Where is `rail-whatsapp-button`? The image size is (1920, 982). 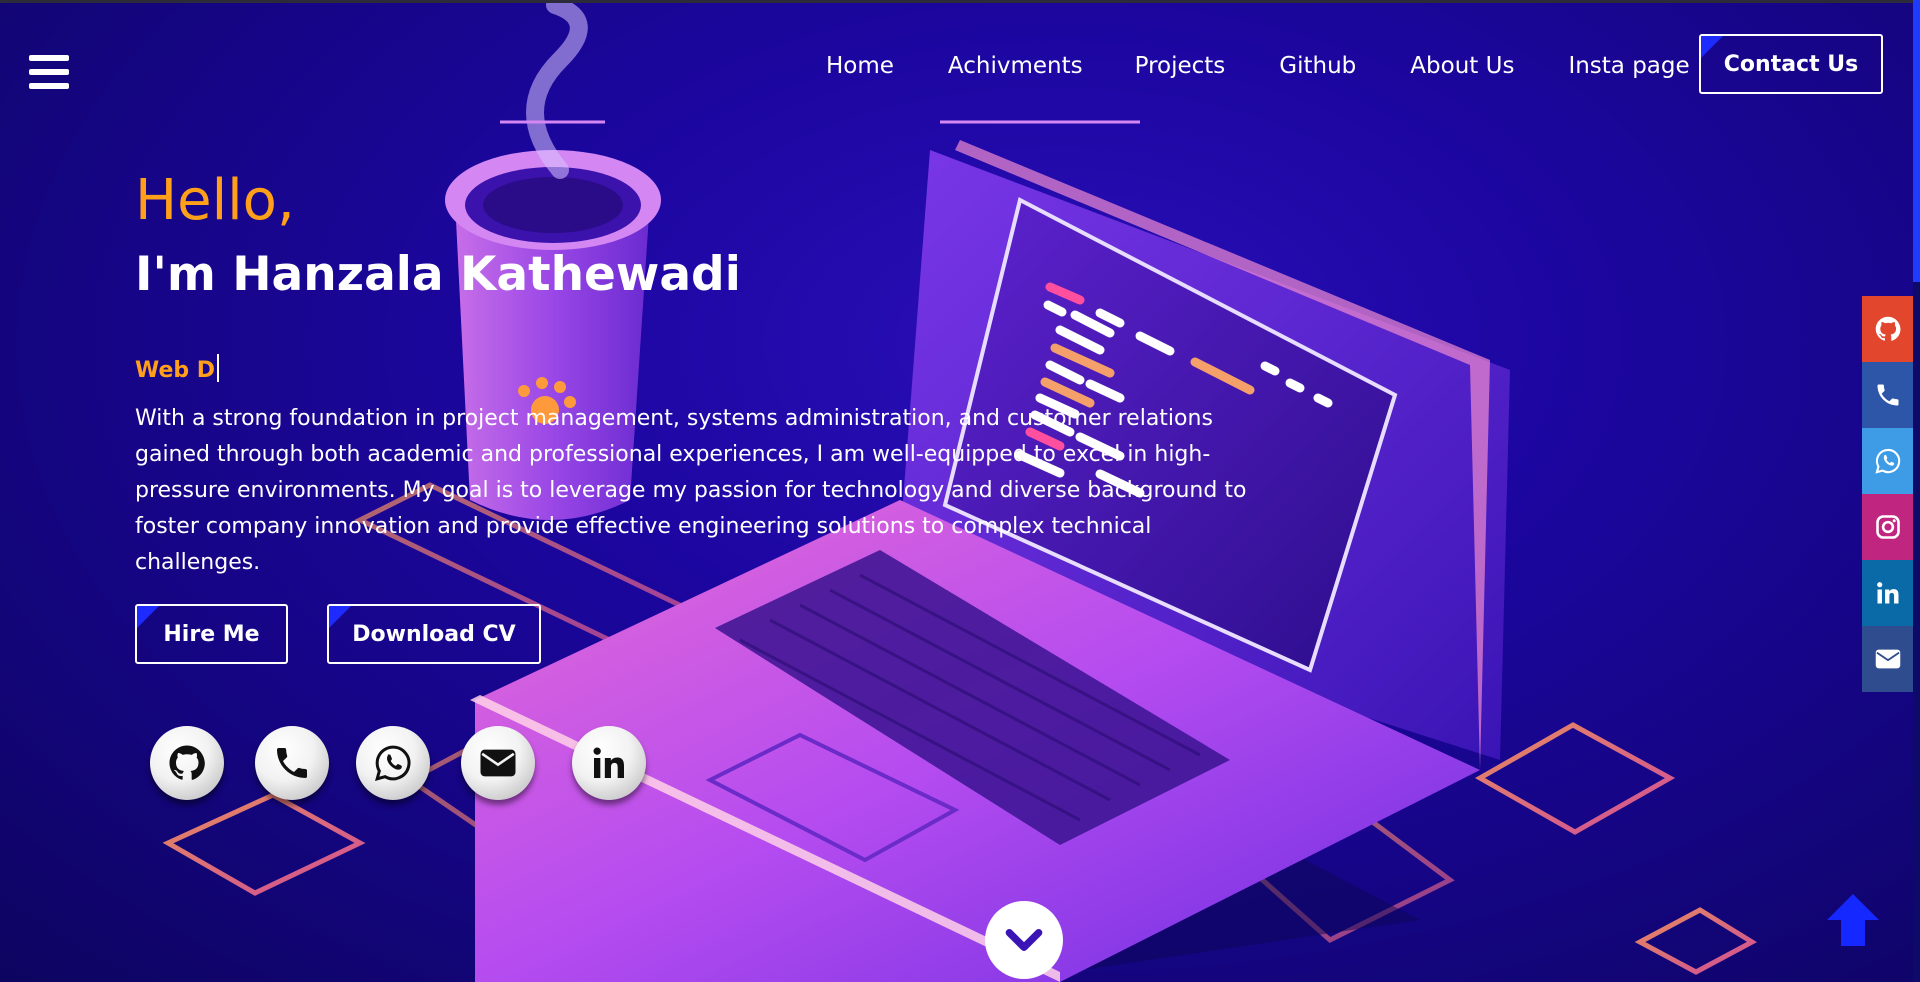 rail-whatsapp-button is located at coordinates (1888, 461).